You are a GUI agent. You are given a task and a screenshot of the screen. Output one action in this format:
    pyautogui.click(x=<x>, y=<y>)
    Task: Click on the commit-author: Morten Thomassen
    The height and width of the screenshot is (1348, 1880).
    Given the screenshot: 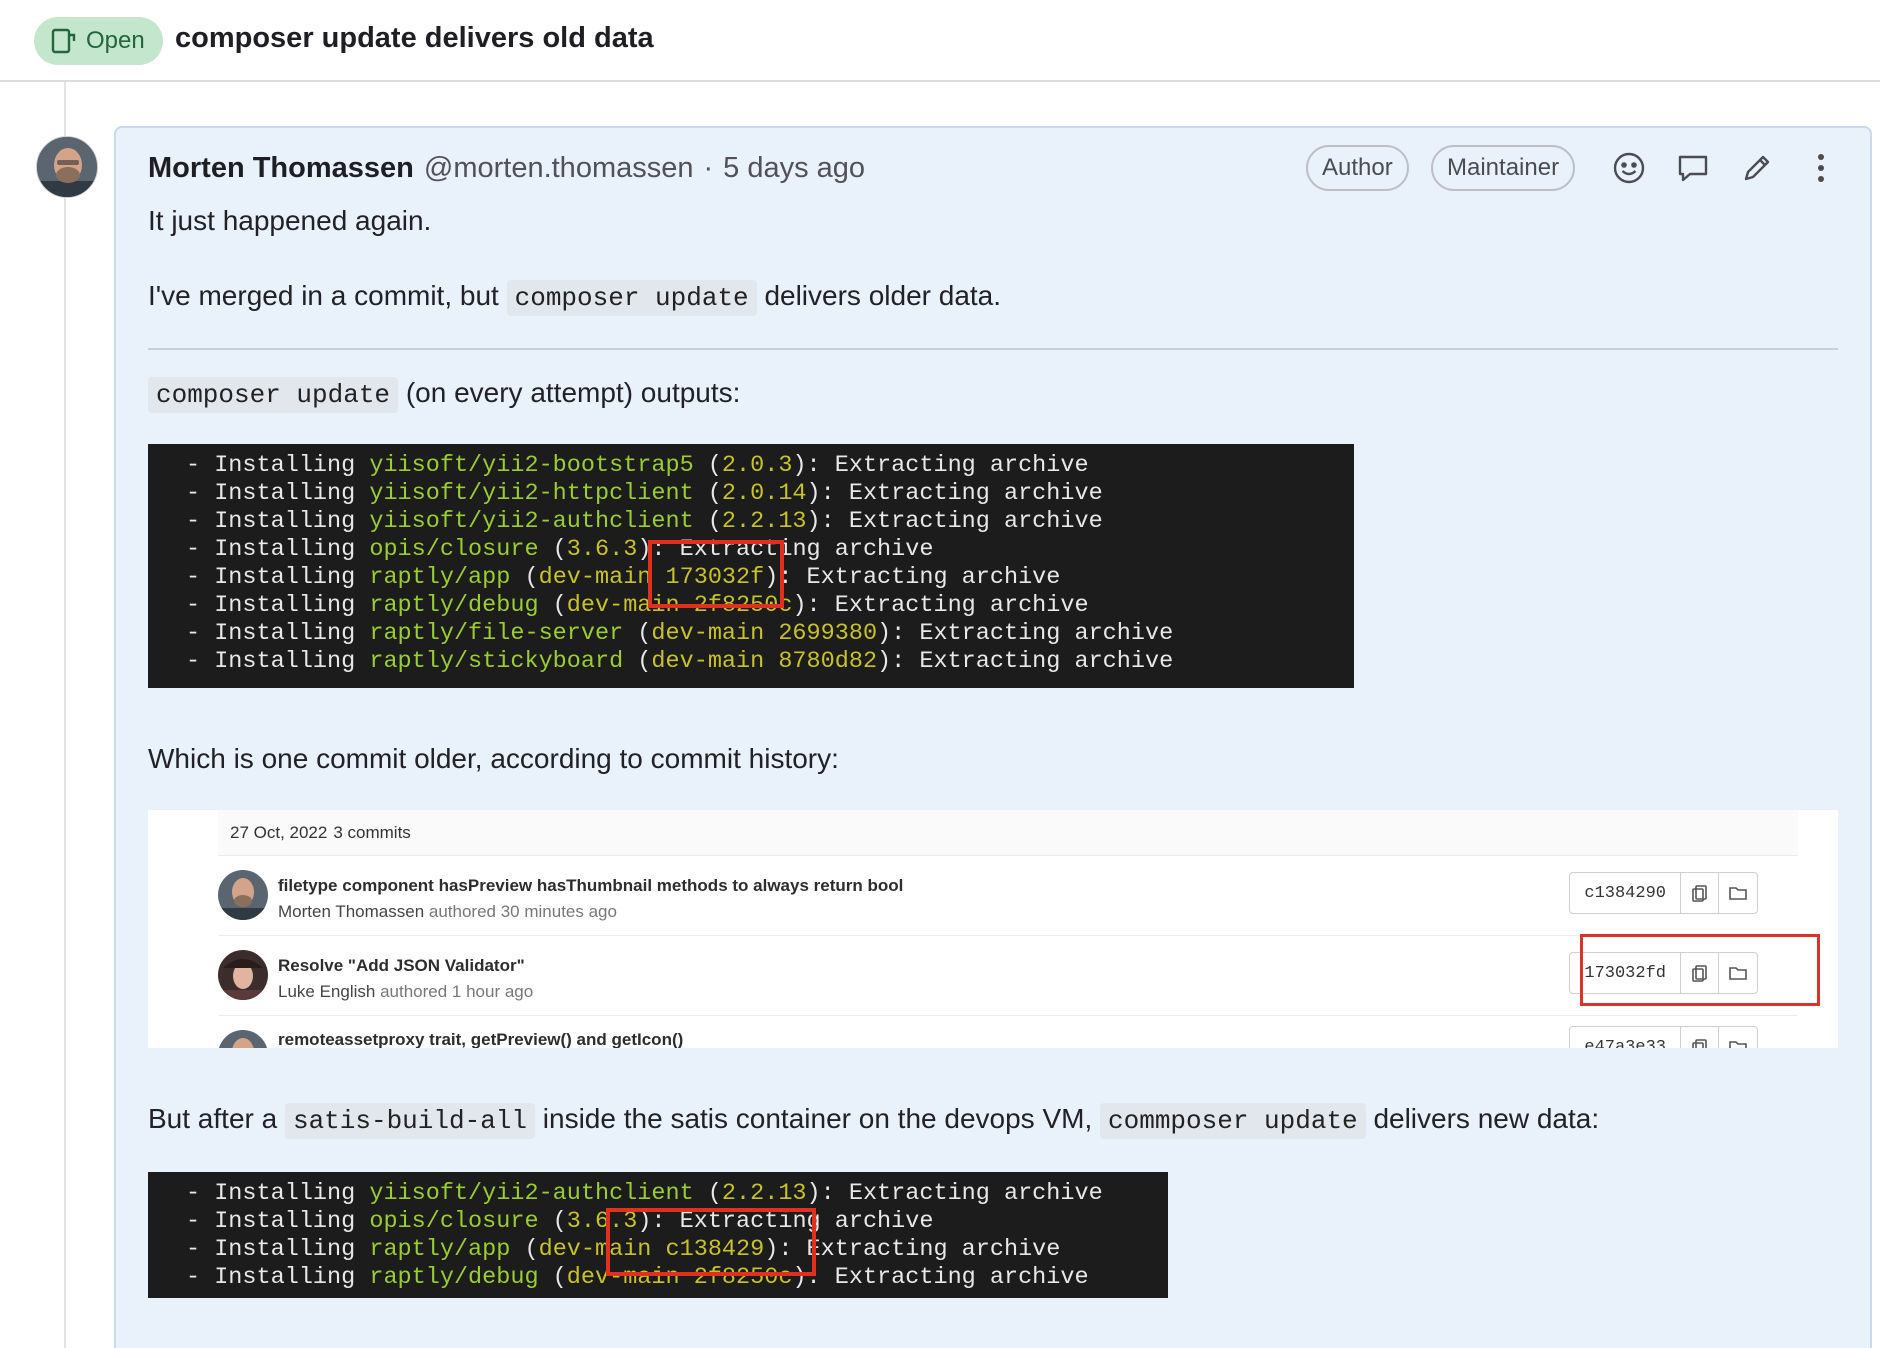 What is the action you would take?
    pyautogui.click(x=351, y=911)
    